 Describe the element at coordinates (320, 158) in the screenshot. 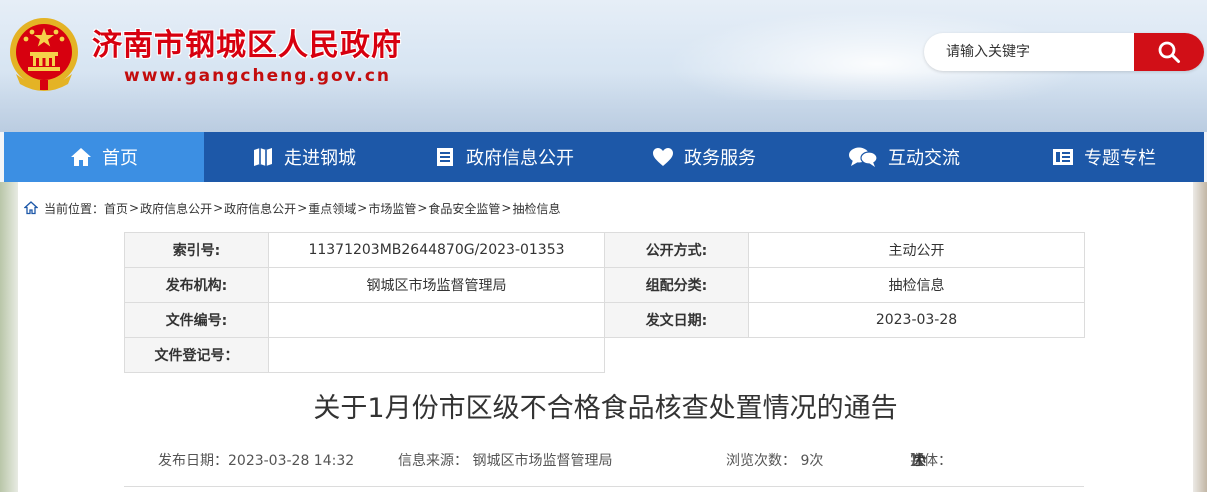

I see `nav-item-label: 走进钢城` at that location.